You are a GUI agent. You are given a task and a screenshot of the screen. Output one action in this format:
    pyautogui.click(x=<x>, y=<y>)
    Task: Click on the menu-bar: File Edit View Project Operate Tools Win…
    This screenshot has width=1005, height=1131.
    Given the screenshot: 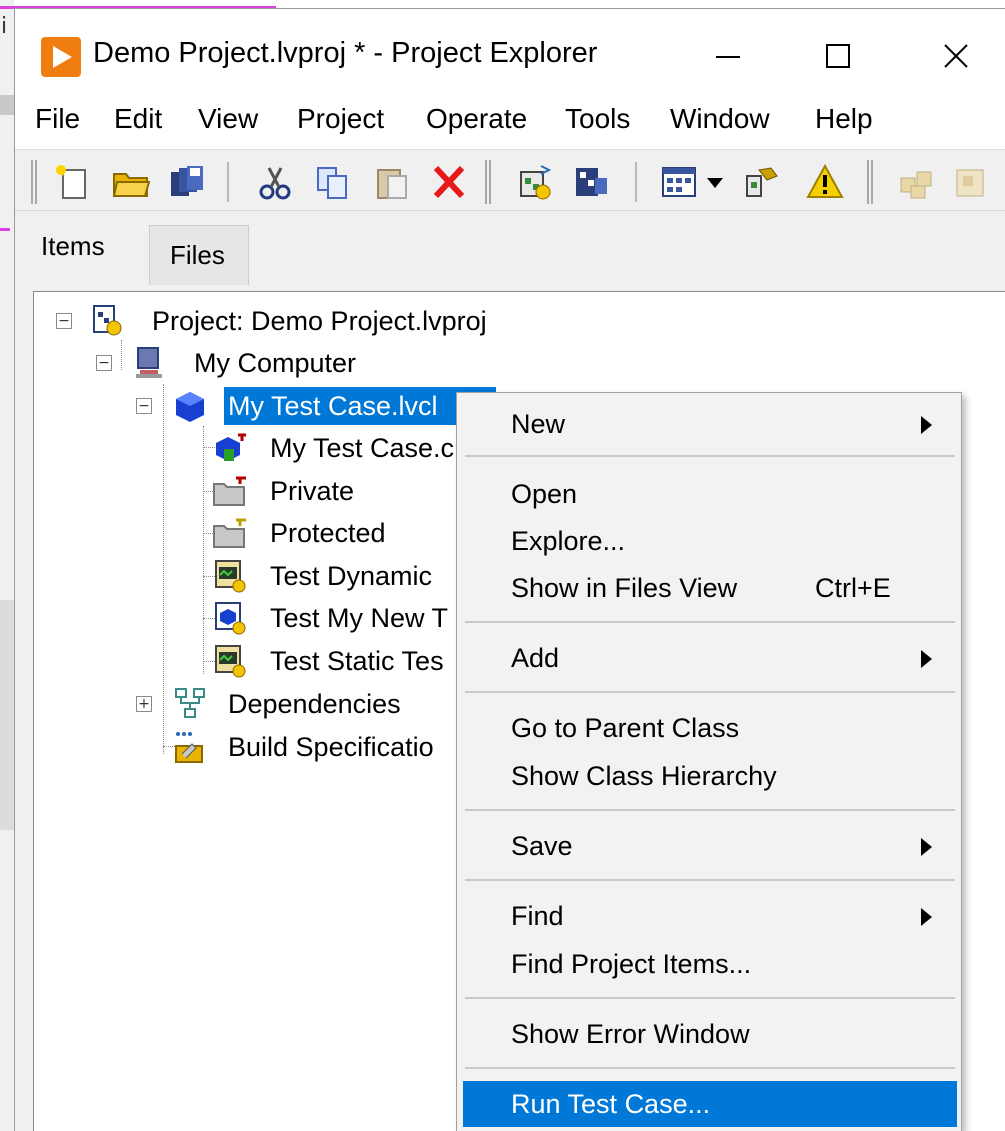 What is the action you would take?
    pyautogui.click(x=510, y=121)
    